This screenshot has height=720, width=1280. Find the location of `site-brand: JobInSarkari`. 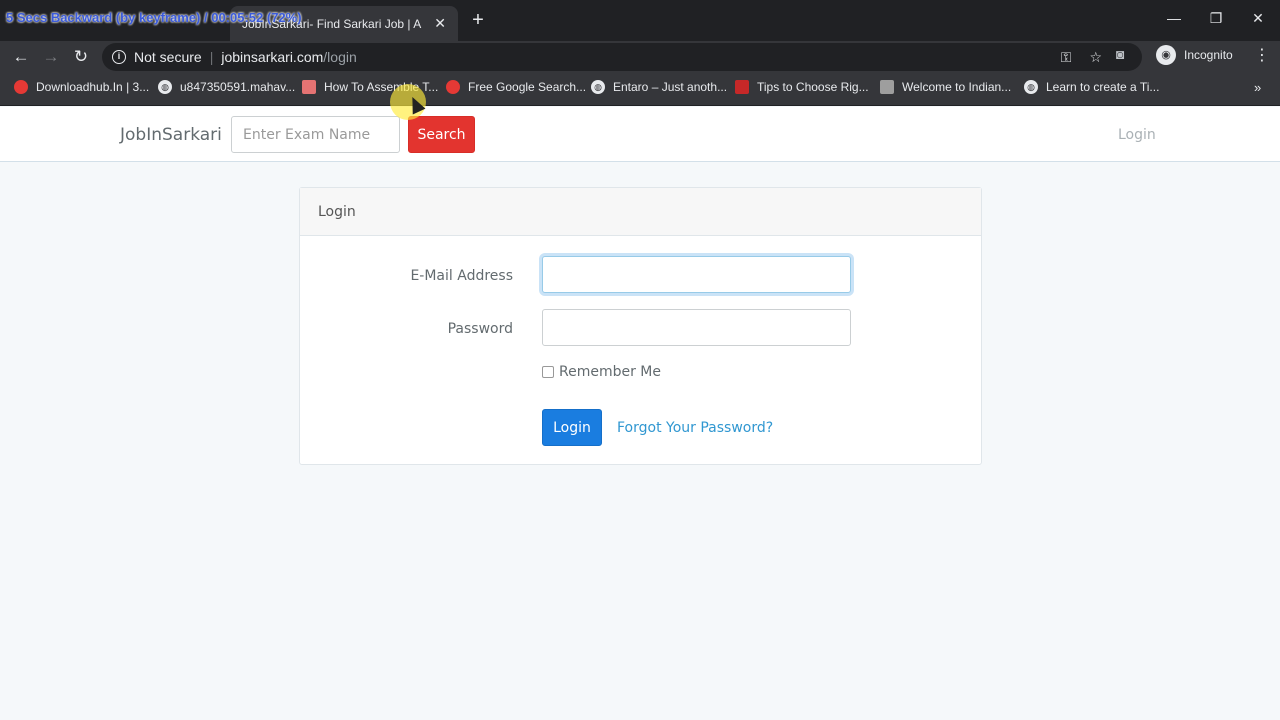

site-brand: JobInSarkari is located at coordinates (171, 135).